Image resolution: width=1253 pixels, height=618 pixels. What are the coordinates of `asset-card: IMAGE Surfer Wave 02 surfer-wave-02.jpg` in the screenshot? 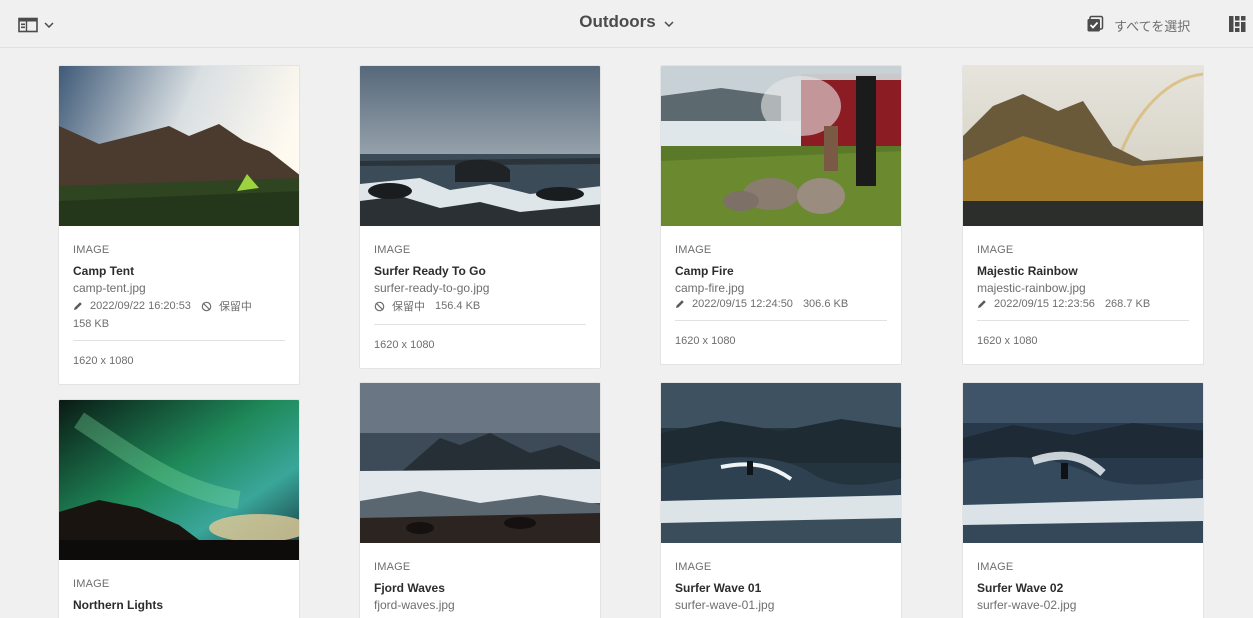 It's located at (1083, 500).